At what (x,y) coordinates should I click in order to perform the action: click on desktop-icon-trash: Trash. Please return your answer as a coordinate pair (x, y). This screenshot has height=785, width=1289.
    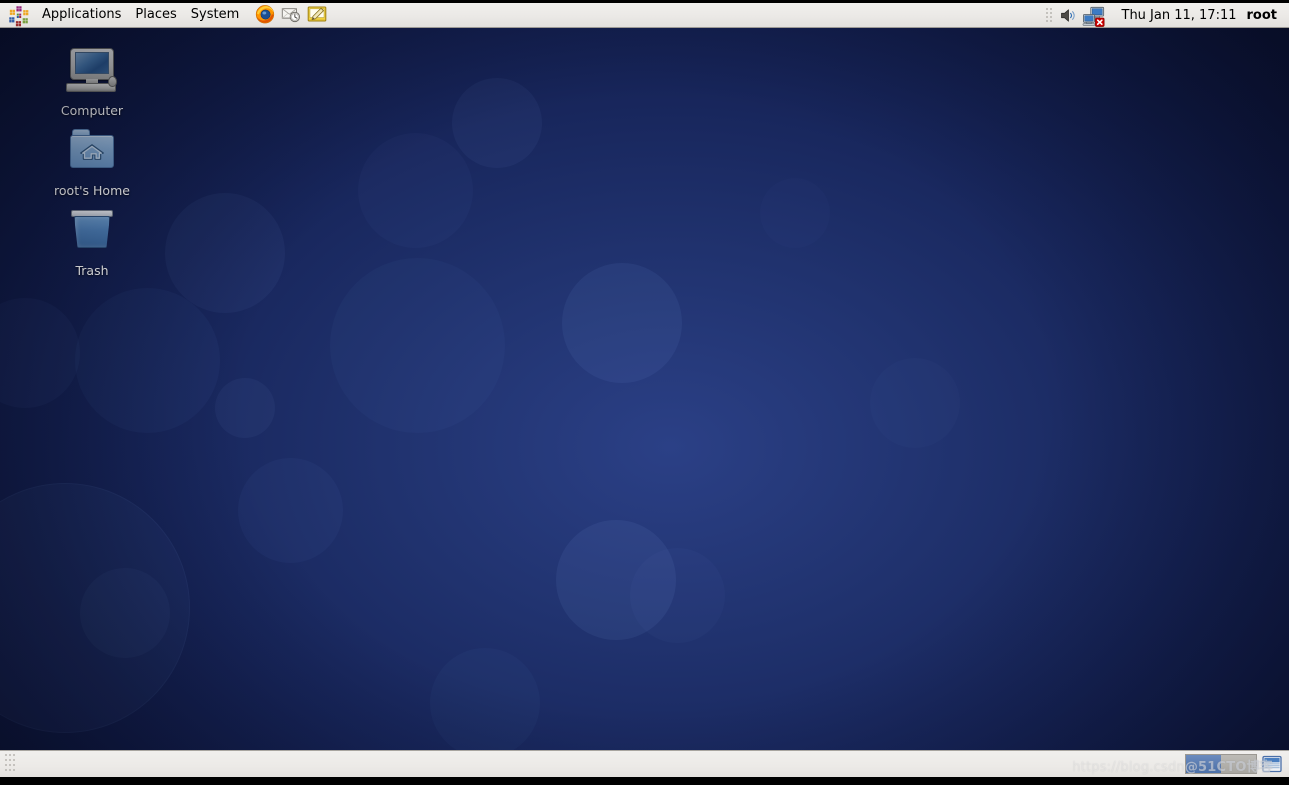
    Looking at the image, I should click on (92, 242).